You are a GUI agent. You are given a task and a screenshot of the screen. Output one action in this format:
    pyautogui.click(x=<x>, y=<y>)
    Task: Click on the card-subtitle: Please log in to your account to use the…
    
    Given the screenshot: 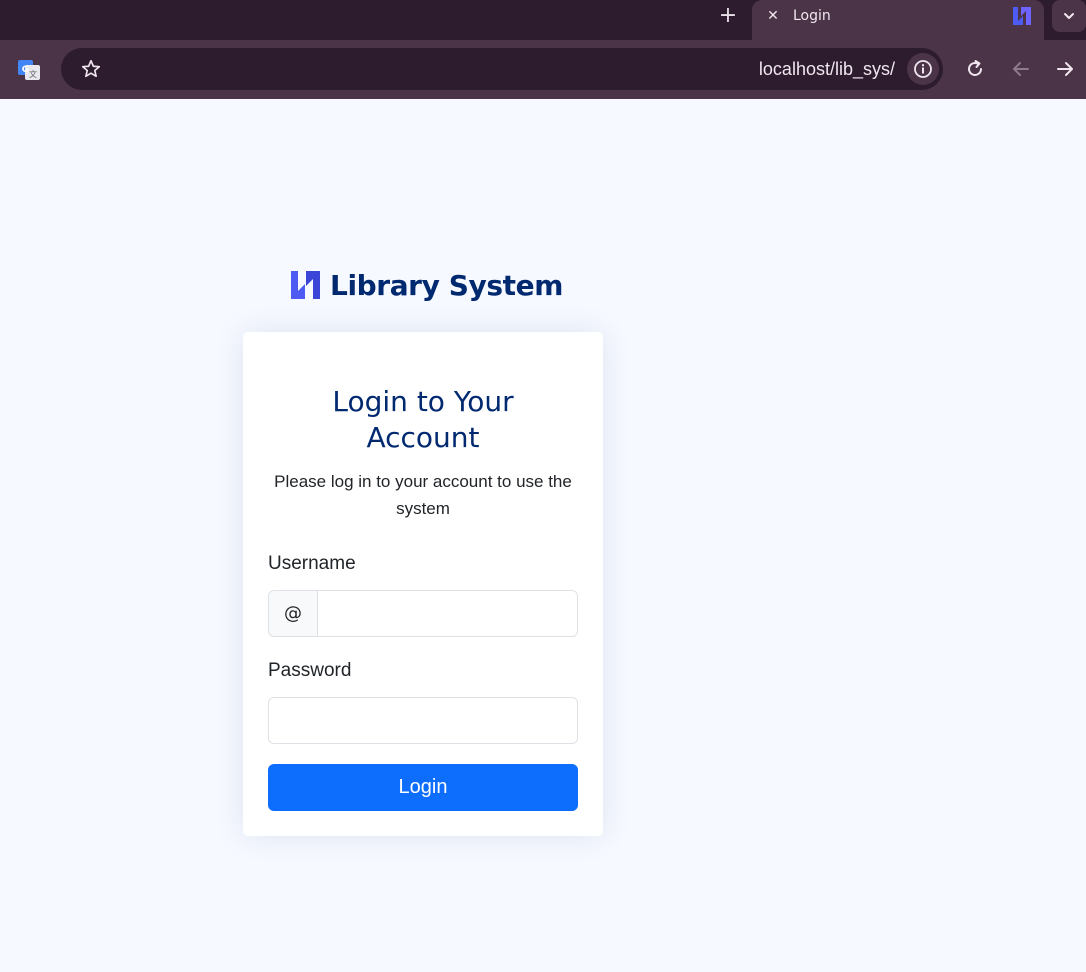 What is the action you would take?
    pyautogui.click(x=423, y=495)
    